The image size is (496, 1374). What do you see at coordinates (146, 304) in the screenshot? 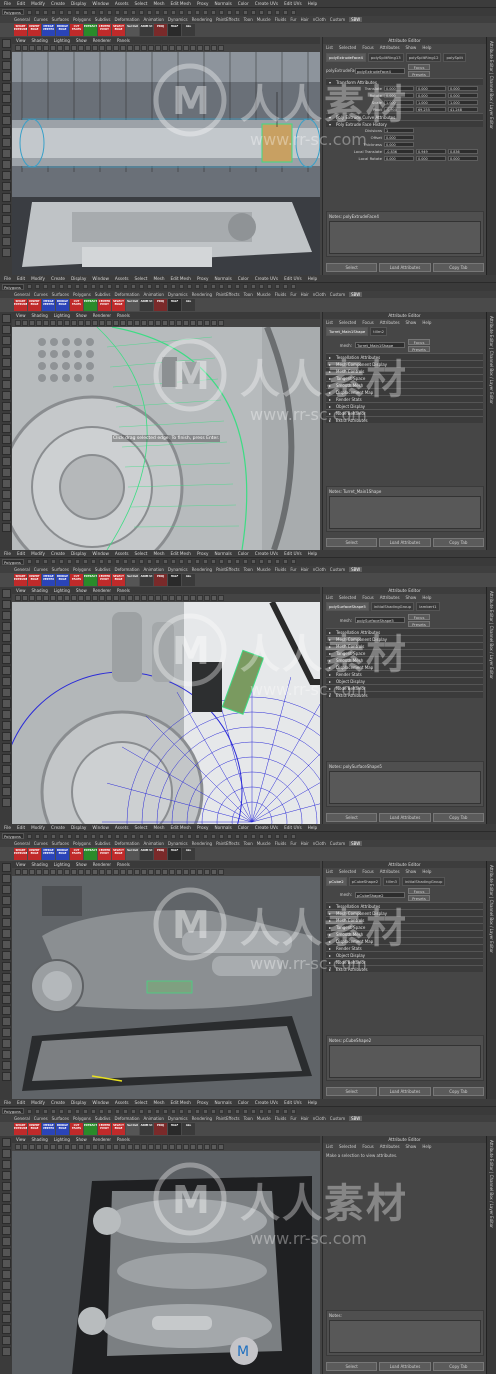
I see `shelf-button-anim-ui: ANIM UI` at bounding box center [146, 304].